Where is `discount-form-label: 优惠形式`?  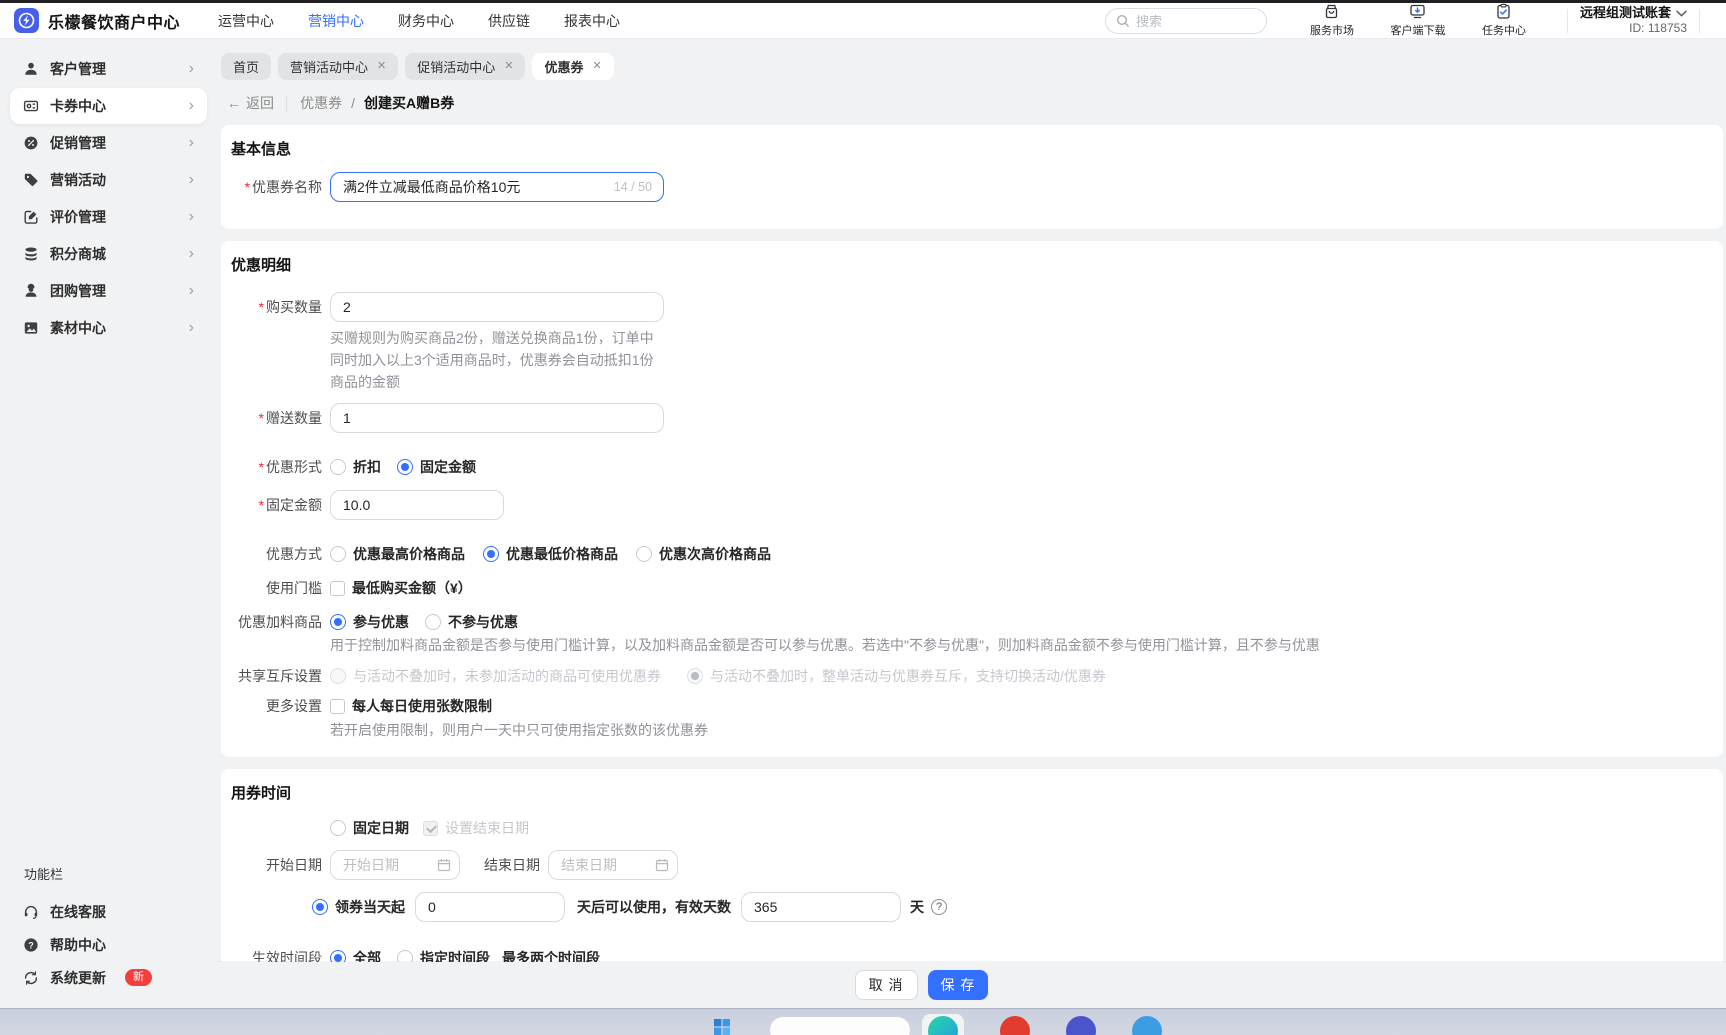 discount-form-label: 优惠形式 is located at coordinates (271, 467).